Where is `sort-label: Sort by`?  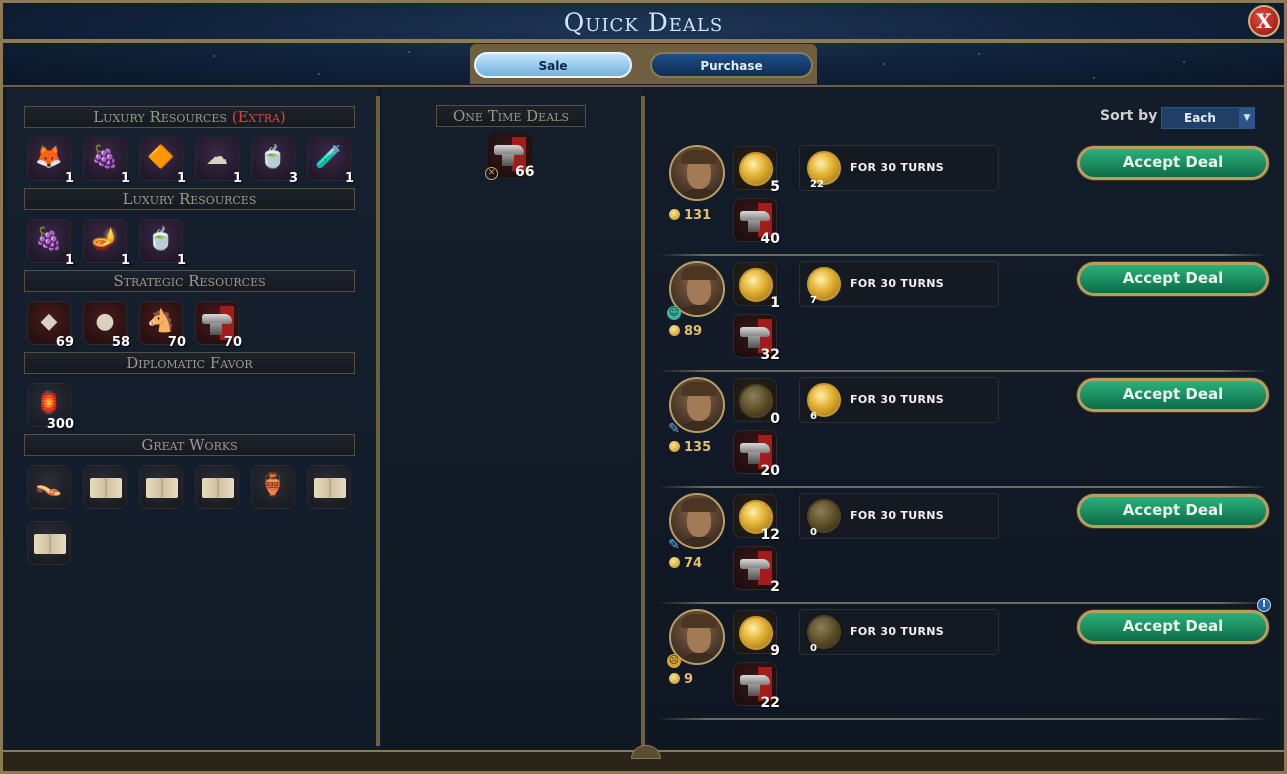 sort-label: Sort by is located at coordinates (1129, 116).